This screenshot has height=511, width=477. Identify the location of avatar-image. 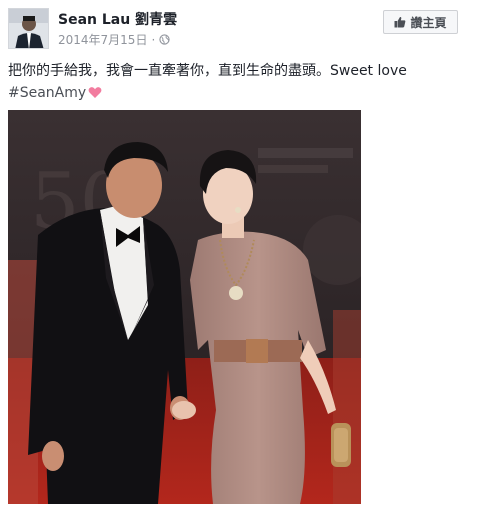
(28, 28).